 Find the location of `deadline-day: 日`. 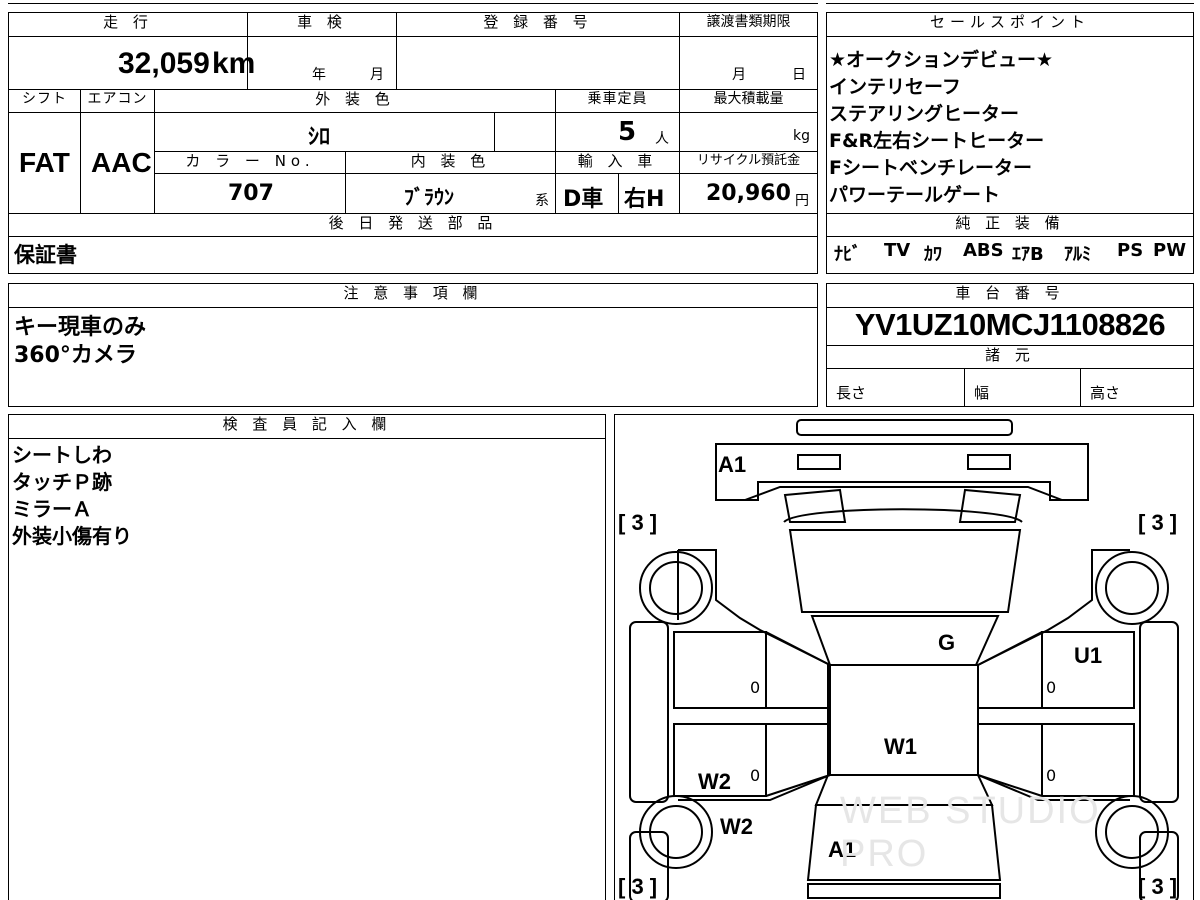

deadline-day: 日 is located at coordinates (799, 75).